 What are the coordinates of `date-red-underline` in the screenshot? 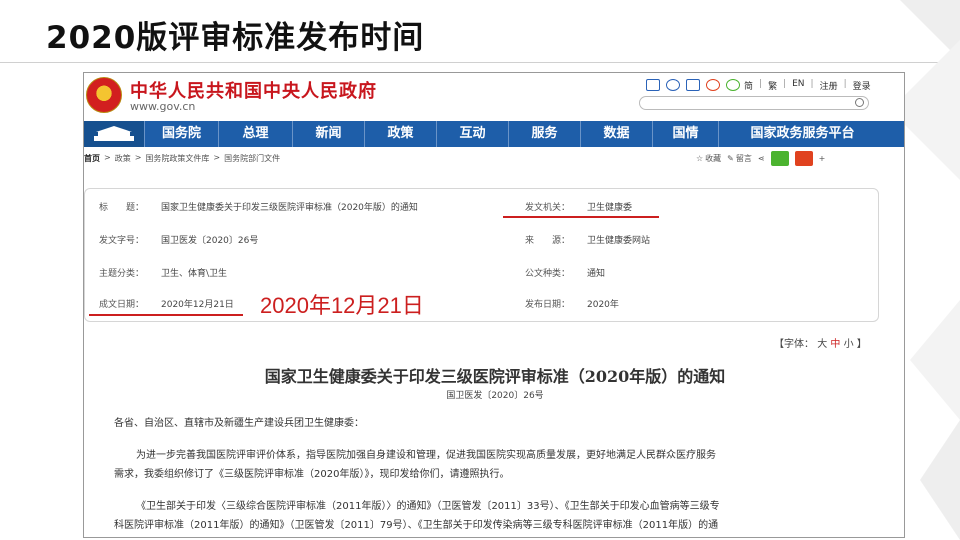 It's located at (166, 315).